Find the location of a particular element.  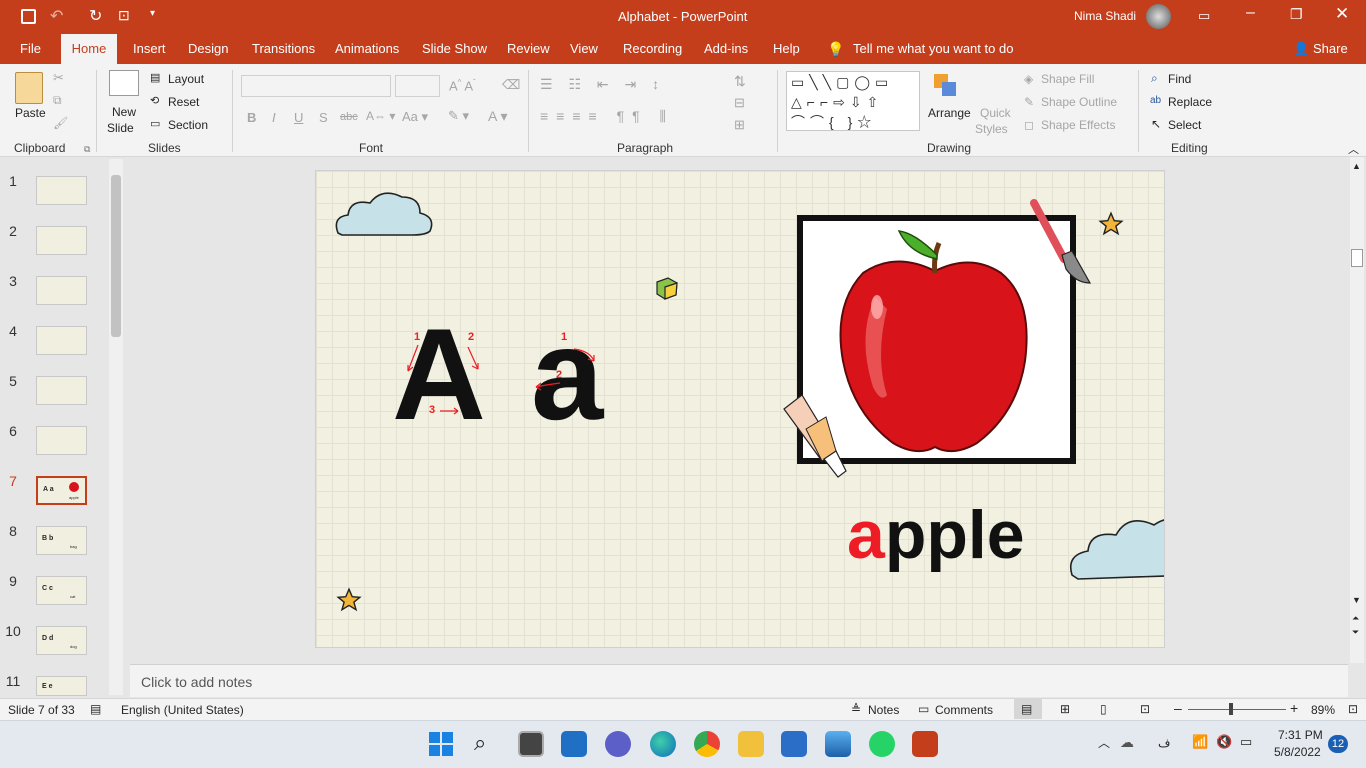

cube-icon is located at coordinates (667, 288).